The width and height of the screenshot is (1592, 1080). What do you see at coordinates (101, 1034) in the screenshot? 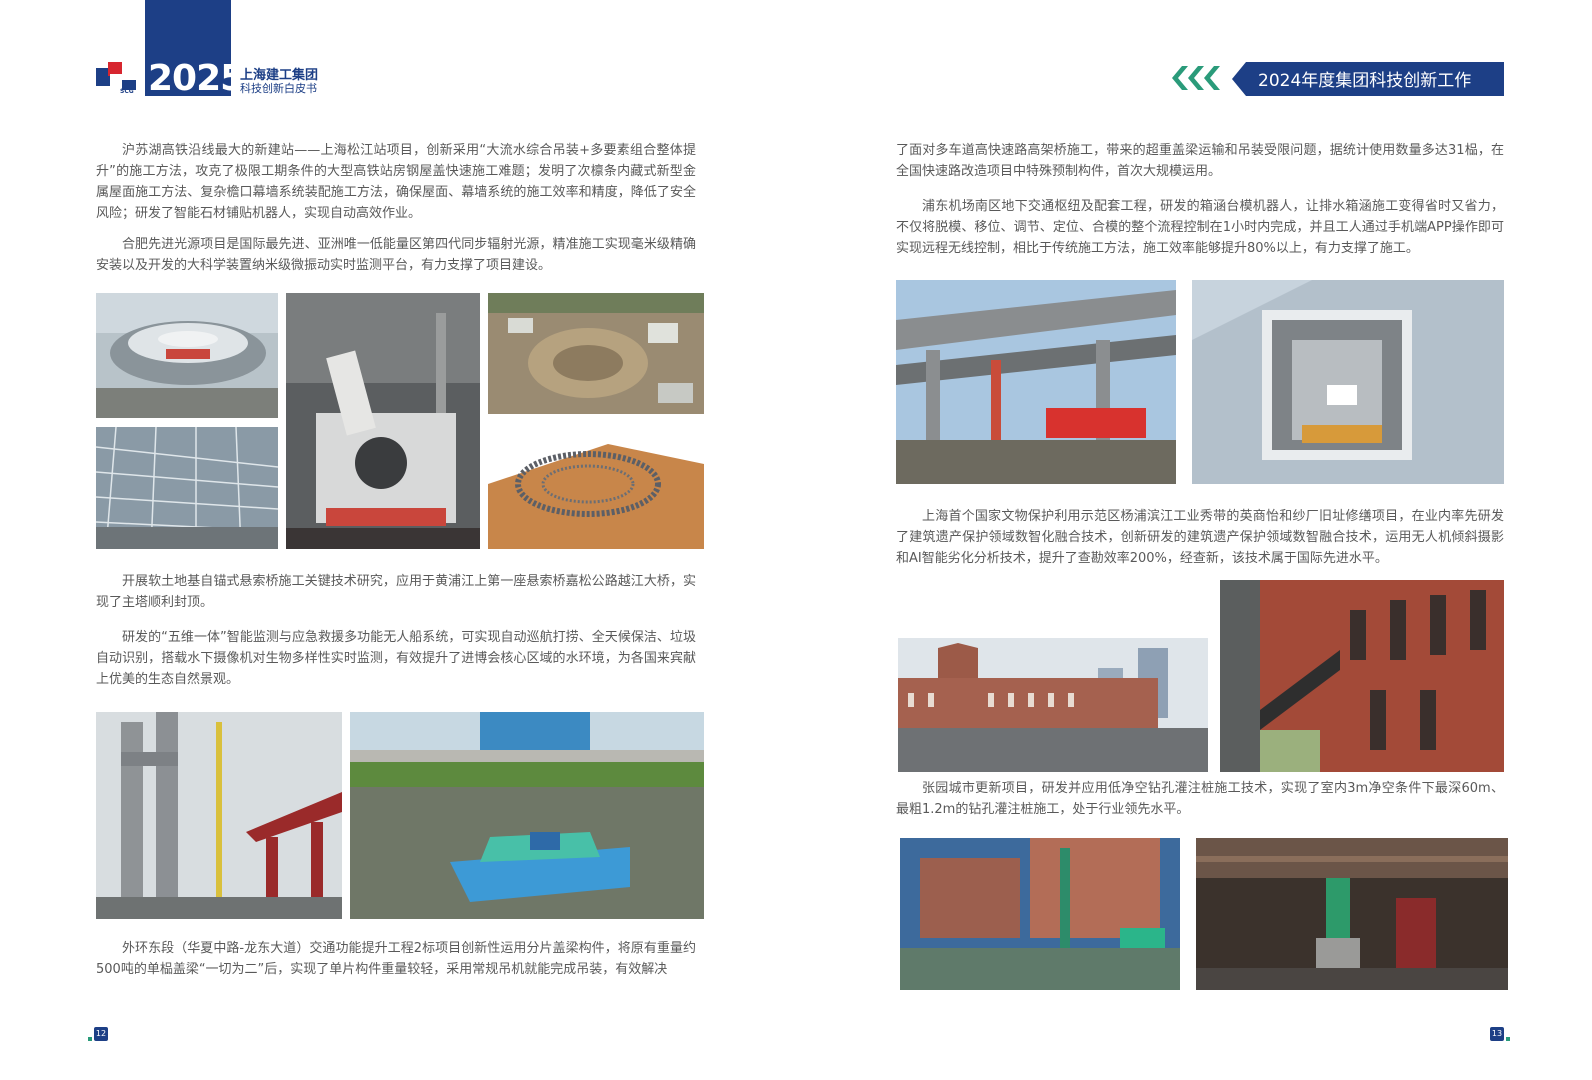
I see `page-number-left: 12` at bounding box center [101, 1034].